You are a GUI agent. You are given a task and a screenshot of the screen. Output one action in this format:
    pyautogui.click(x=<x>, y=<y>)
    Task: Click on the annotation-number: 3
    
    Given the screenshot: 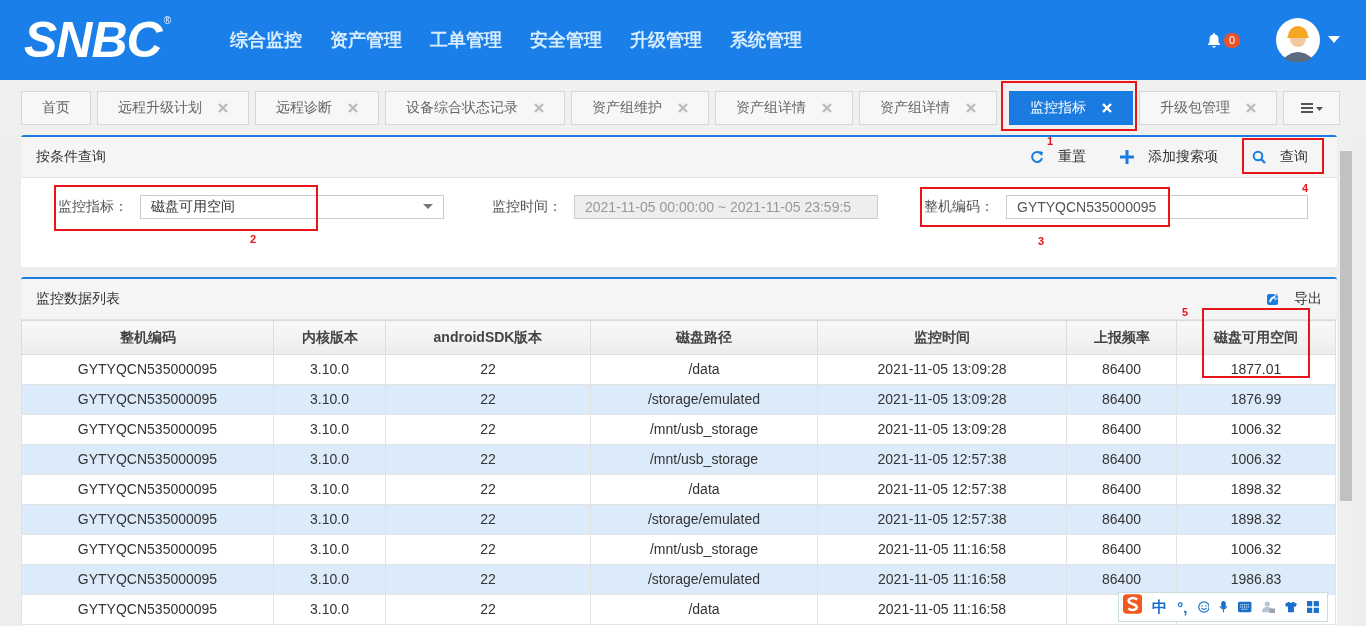 What is the action you would take?
    pyautogui.click(x=1041, y=241)
    